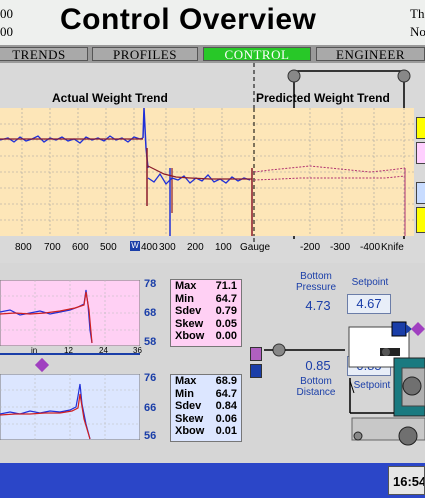 Image resolution: width=425 pixels, height=498 pixels. What do you see at coordinates (206, 419) in the screenshot?
I see `stat-row: Skew 0.06` at bounding box center [206, 419].